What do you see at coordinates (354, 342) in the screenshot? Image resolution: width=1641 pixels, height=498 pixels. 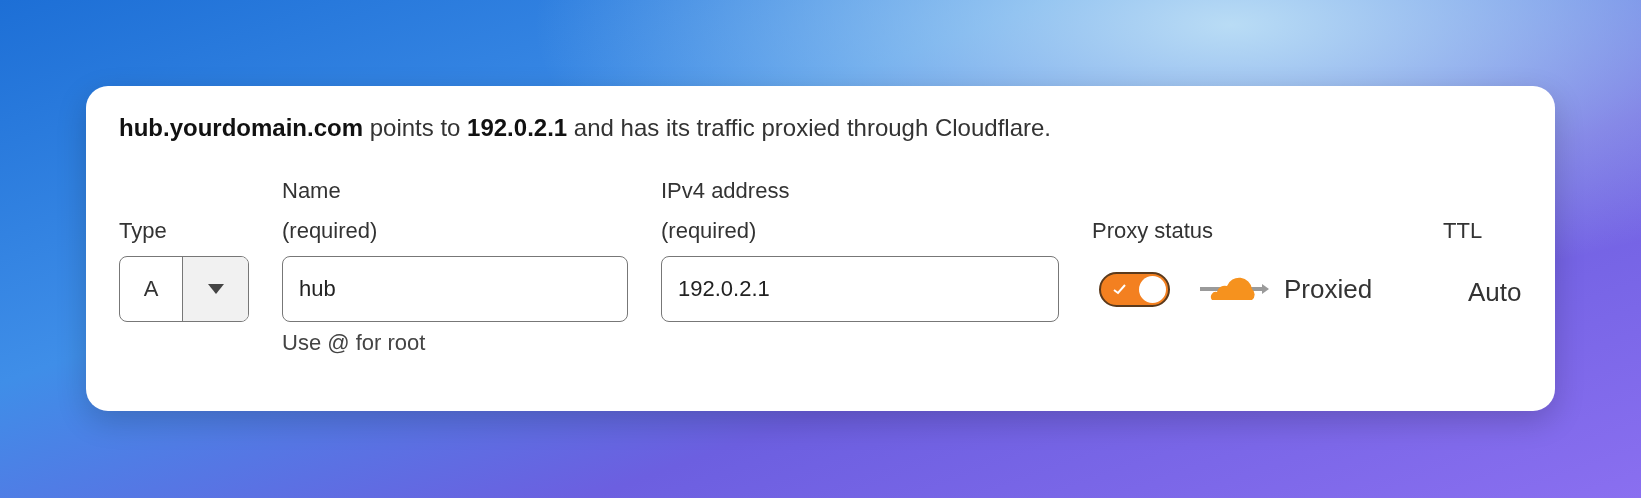 I see `field-hint: Use @ for root` at bounding box center [354, 342].